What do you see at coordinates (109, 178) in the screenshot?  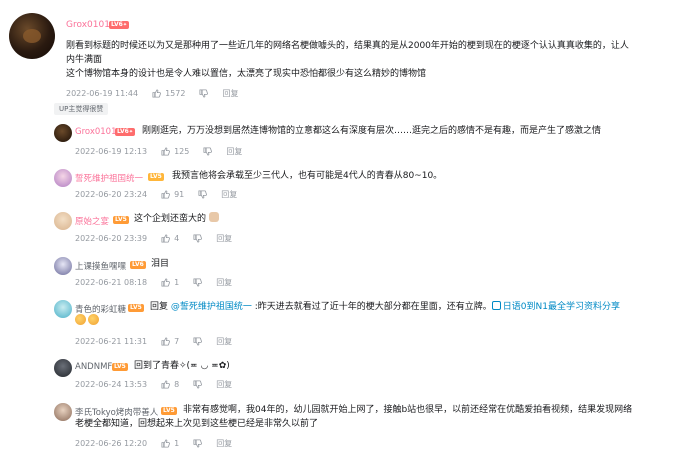 I see `username: 誓死维护祖国统一` at bounding box center [109, 178].